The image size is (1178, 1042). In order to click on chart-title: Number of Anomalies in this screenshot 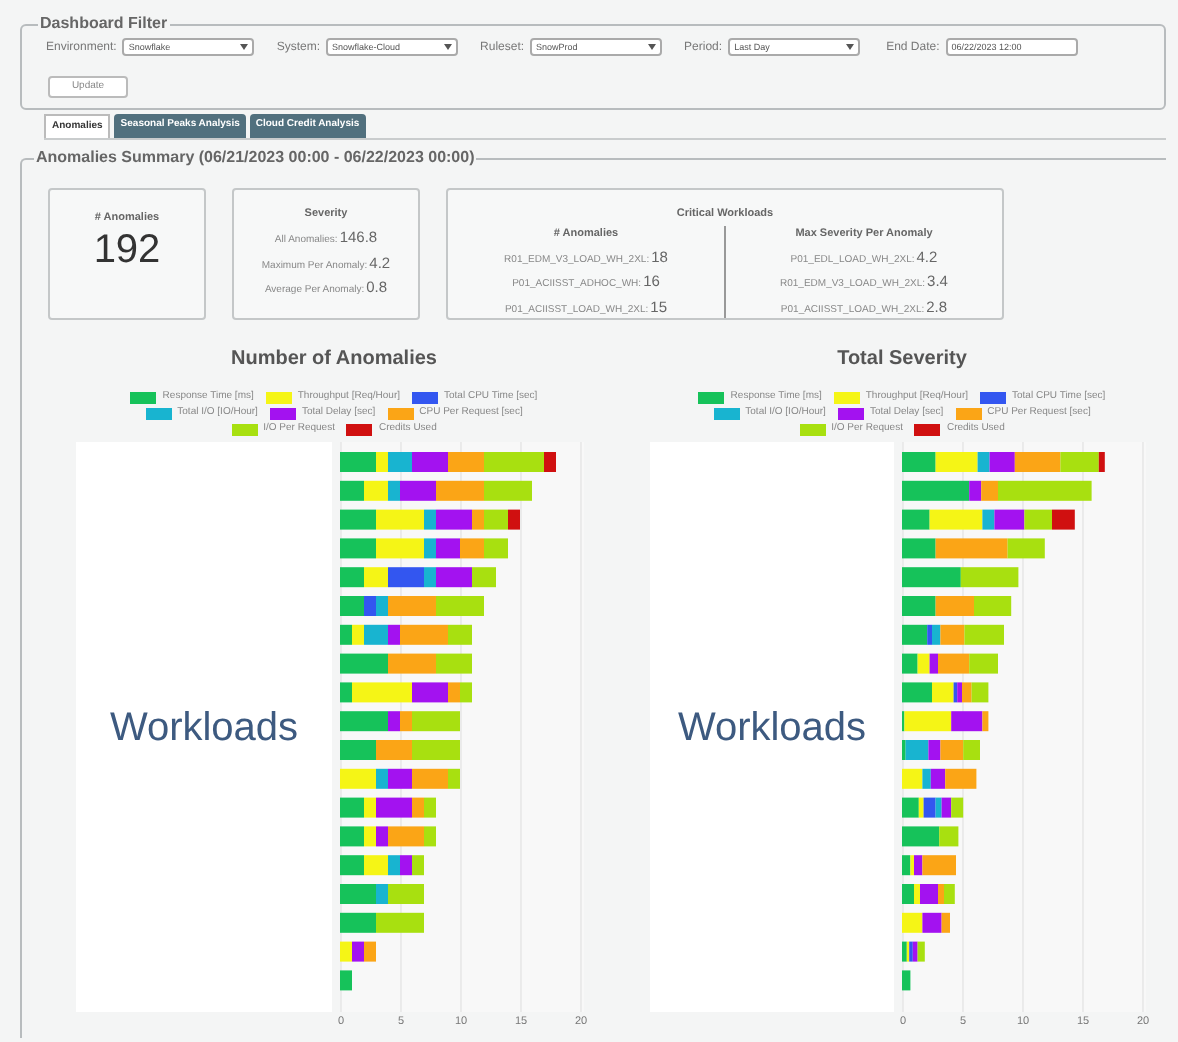, I will do `click(334, 360)`.